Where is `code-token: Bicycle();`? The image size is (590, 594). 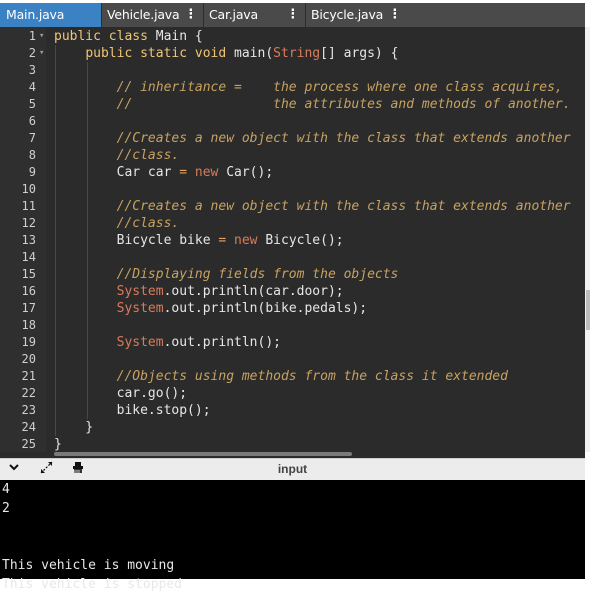 code-token: Bicycle(); is located at coordinates (304, 240).